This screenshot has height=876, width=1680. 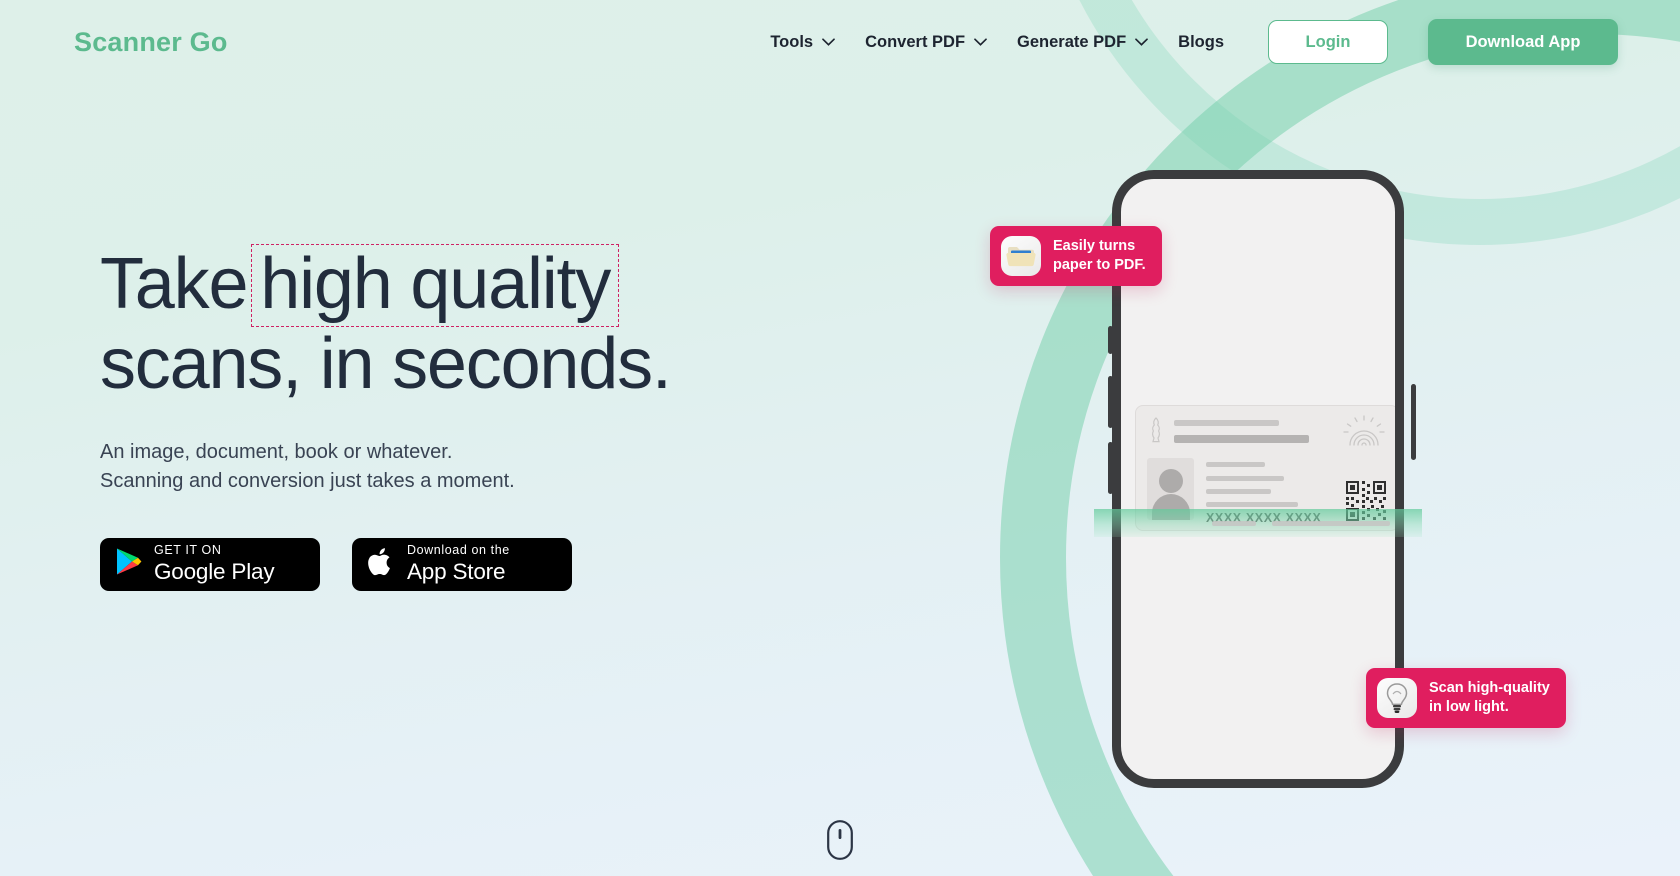 What do you see at coordinates (151, 42) in the screenshot?
I see `logo-scanner-go: Scanner Go` at bounding box center [151, 42].